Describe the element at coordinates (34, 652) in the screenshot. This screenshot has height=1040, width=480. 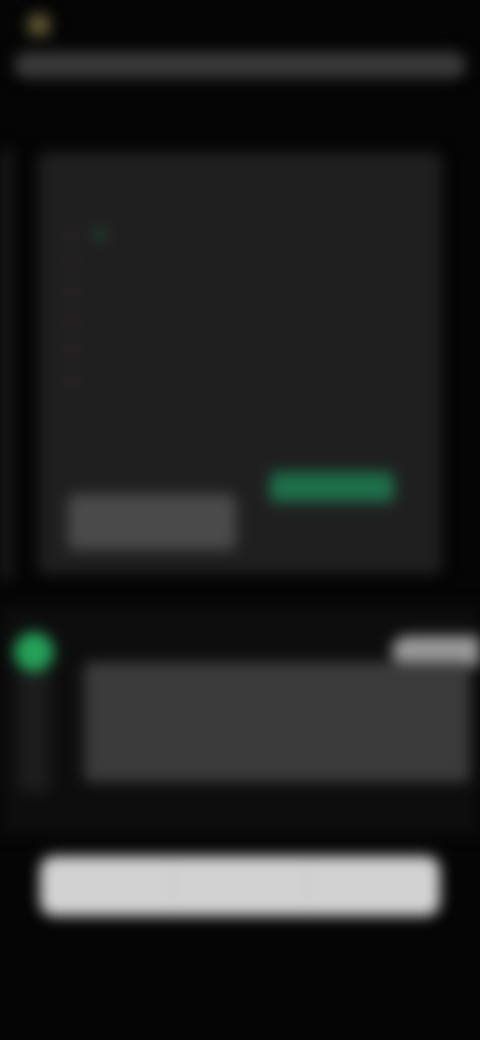
I see `online-status-icon` at that location.